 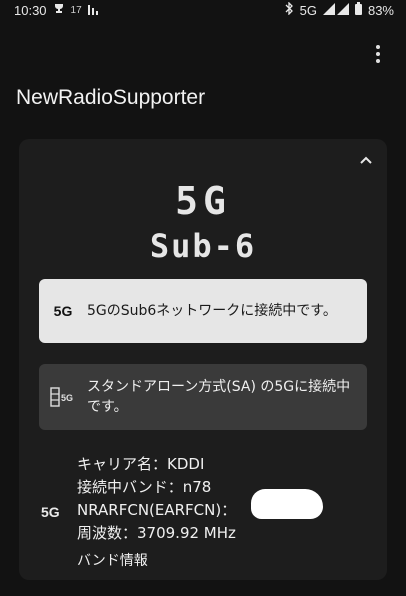 What do you see at coordinates (141, 464) in the screenshot?
I see `carrier-name: キャリア名：KDDI` at bounding box center [141, 464].